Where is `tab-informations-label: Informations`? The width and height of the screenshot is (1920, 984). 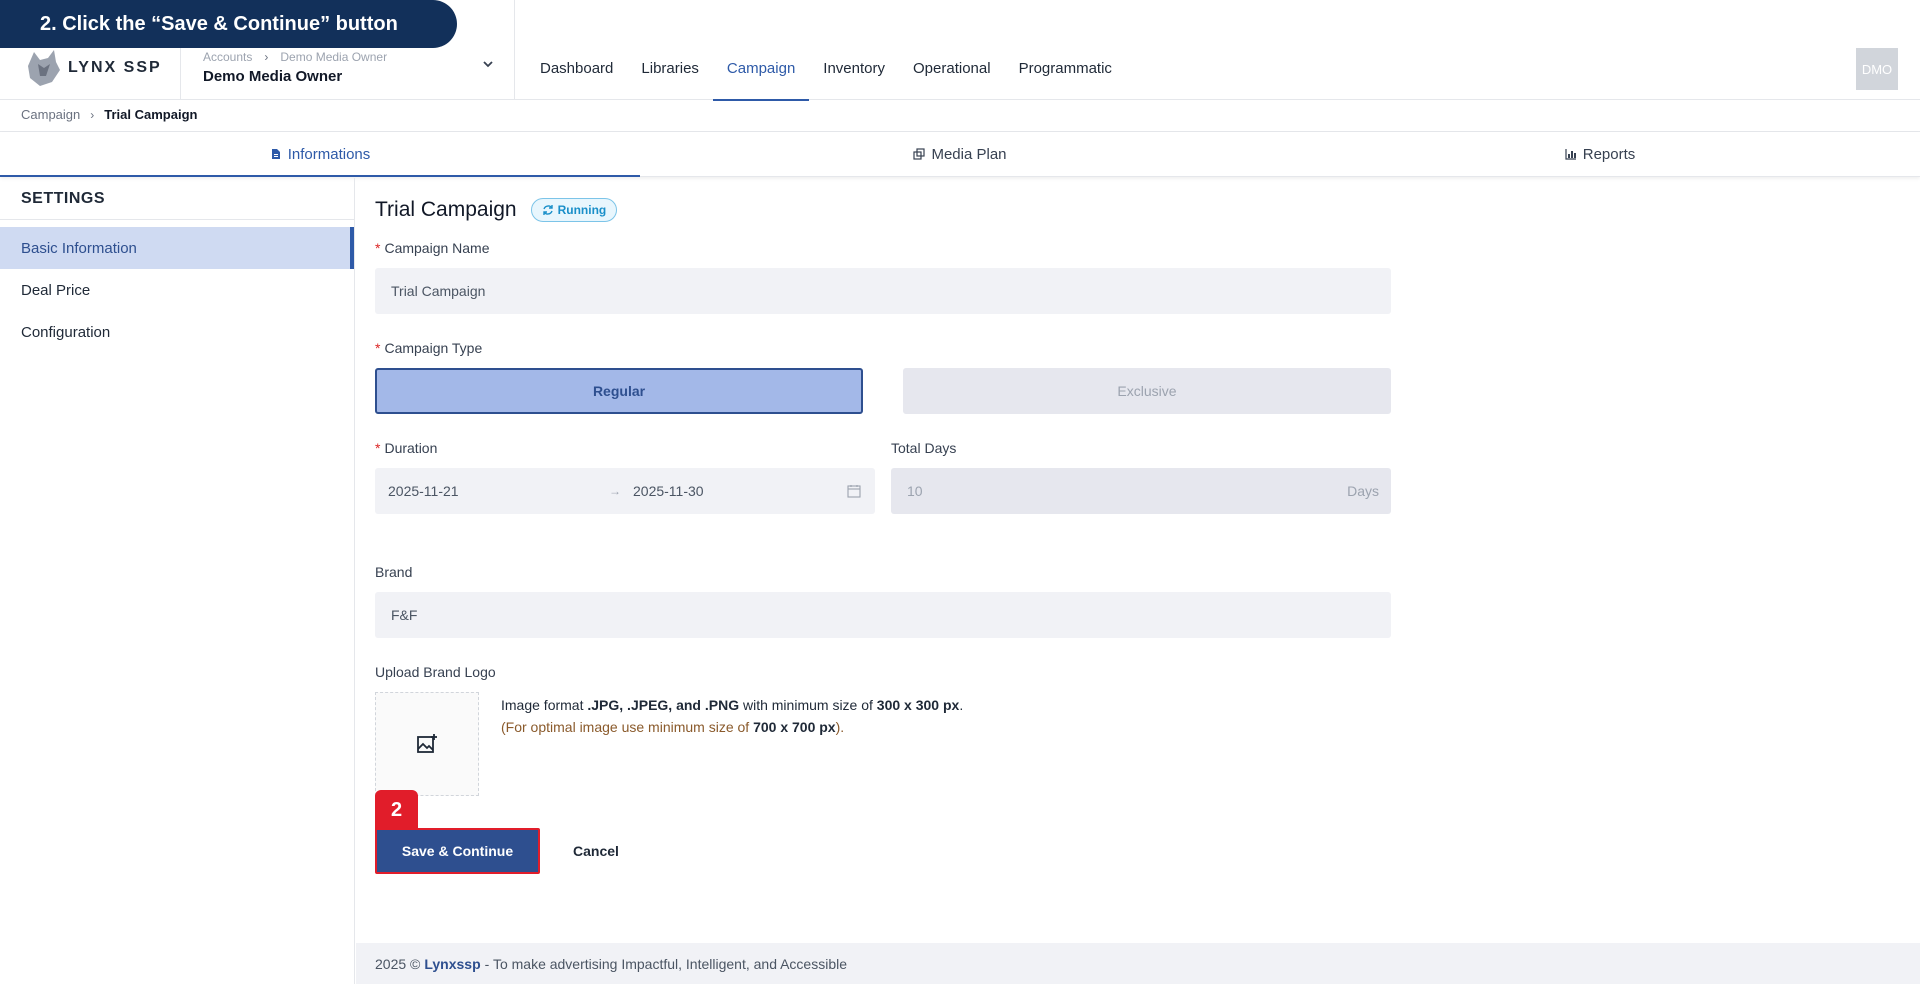 tab-informations-label: Informations is located at coordinates (329, 154).